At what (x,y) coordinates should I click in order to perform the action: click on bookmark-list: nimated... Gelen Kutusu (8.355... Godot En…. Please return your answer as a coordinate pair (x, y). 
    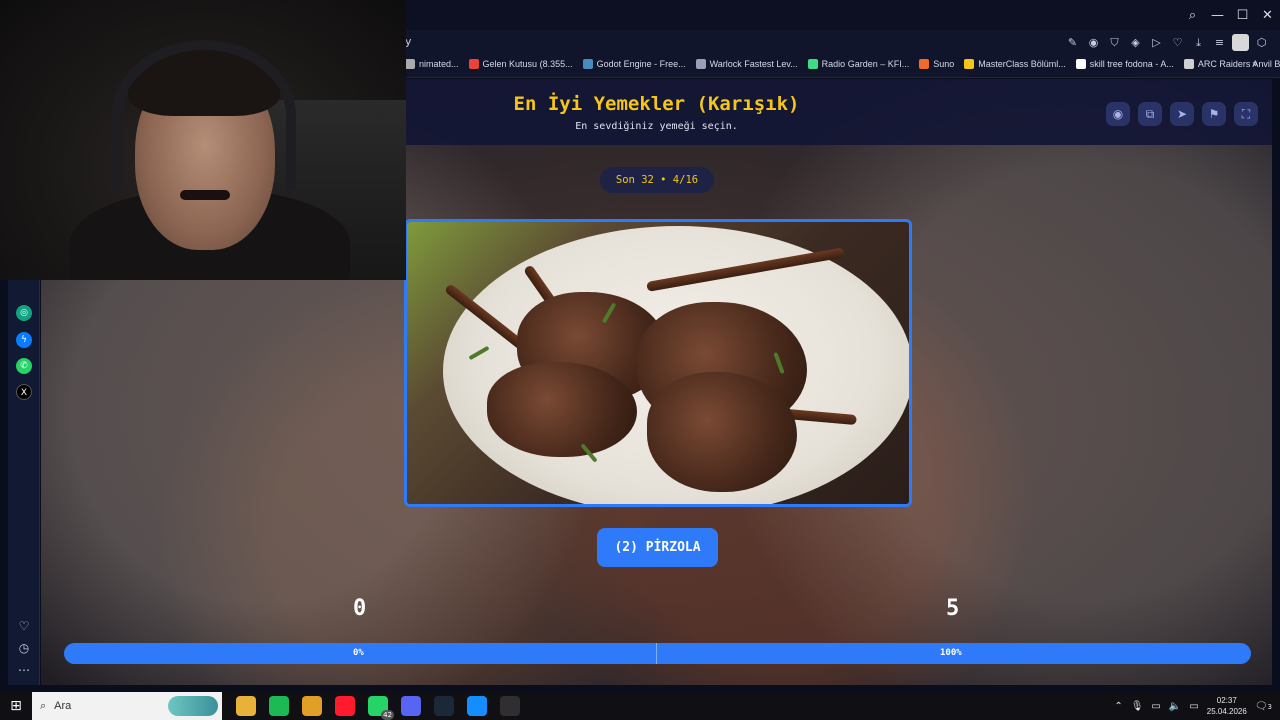
    Looking at the image, I should click on (842, 64).